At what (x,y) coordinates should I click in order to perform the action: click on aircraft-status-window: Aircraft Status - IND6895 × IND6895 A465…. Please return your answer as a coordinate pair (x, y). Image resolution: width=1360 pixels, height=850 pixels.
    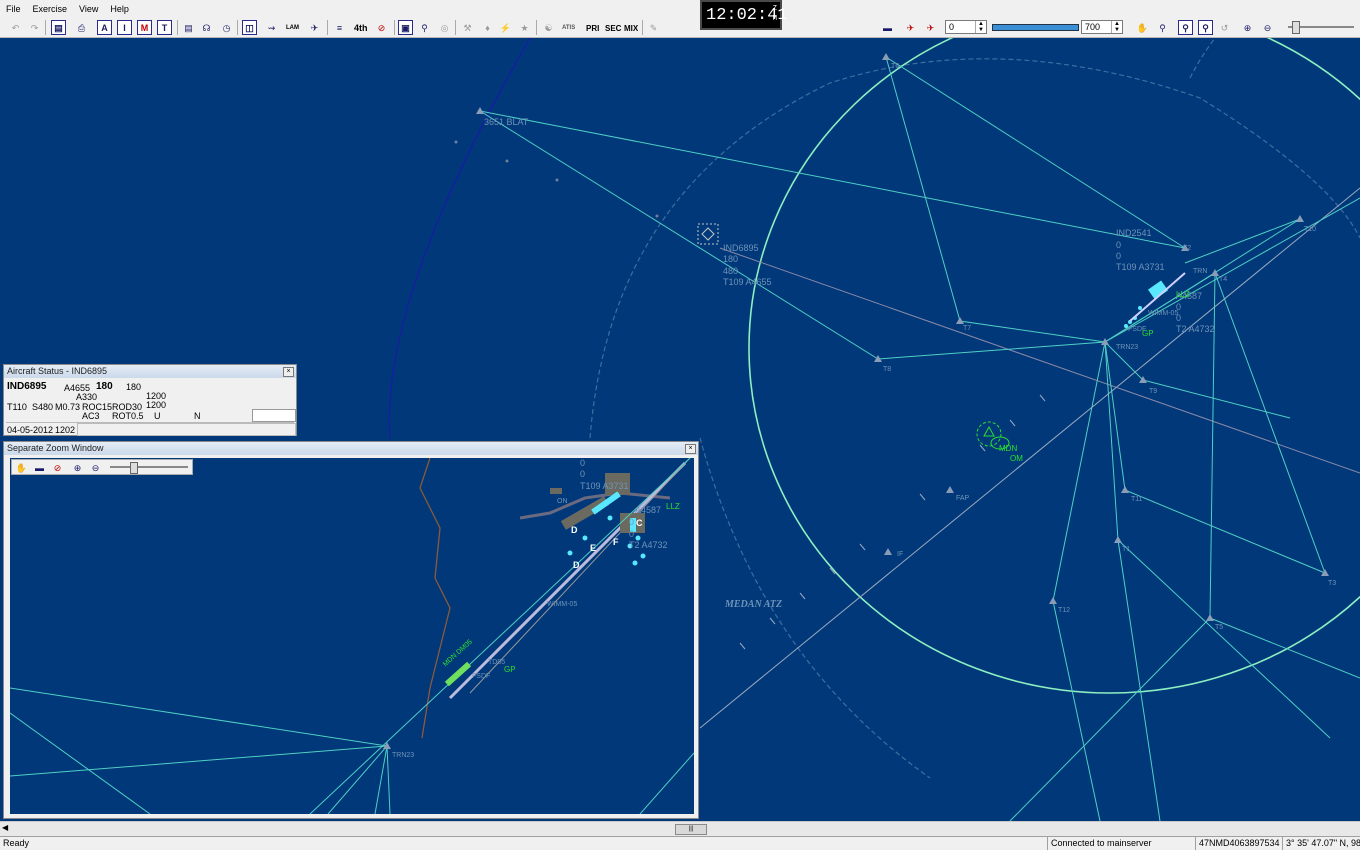
    Looking at the image, I should click on (150, 400).